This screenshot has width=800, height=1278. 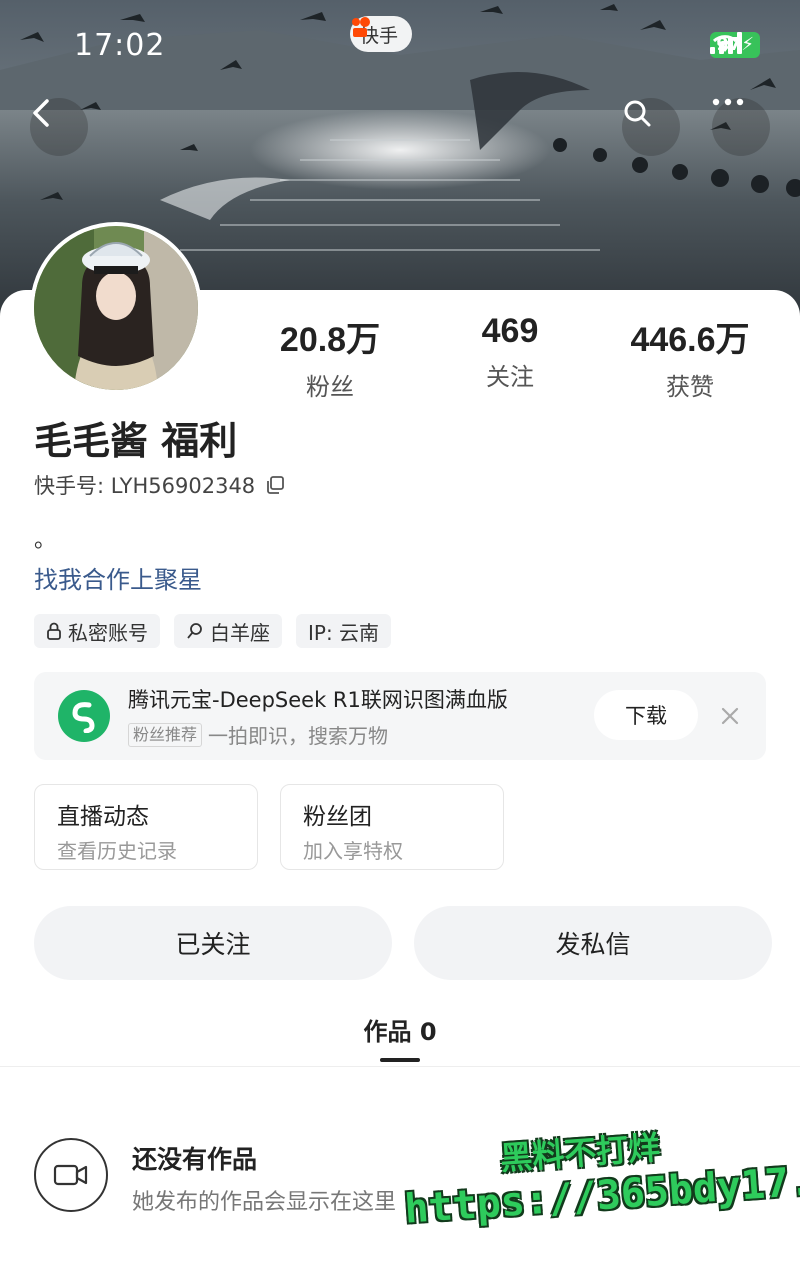 I want to click on ad-badge: 粉丝推荐, so click(x=165, y=734).